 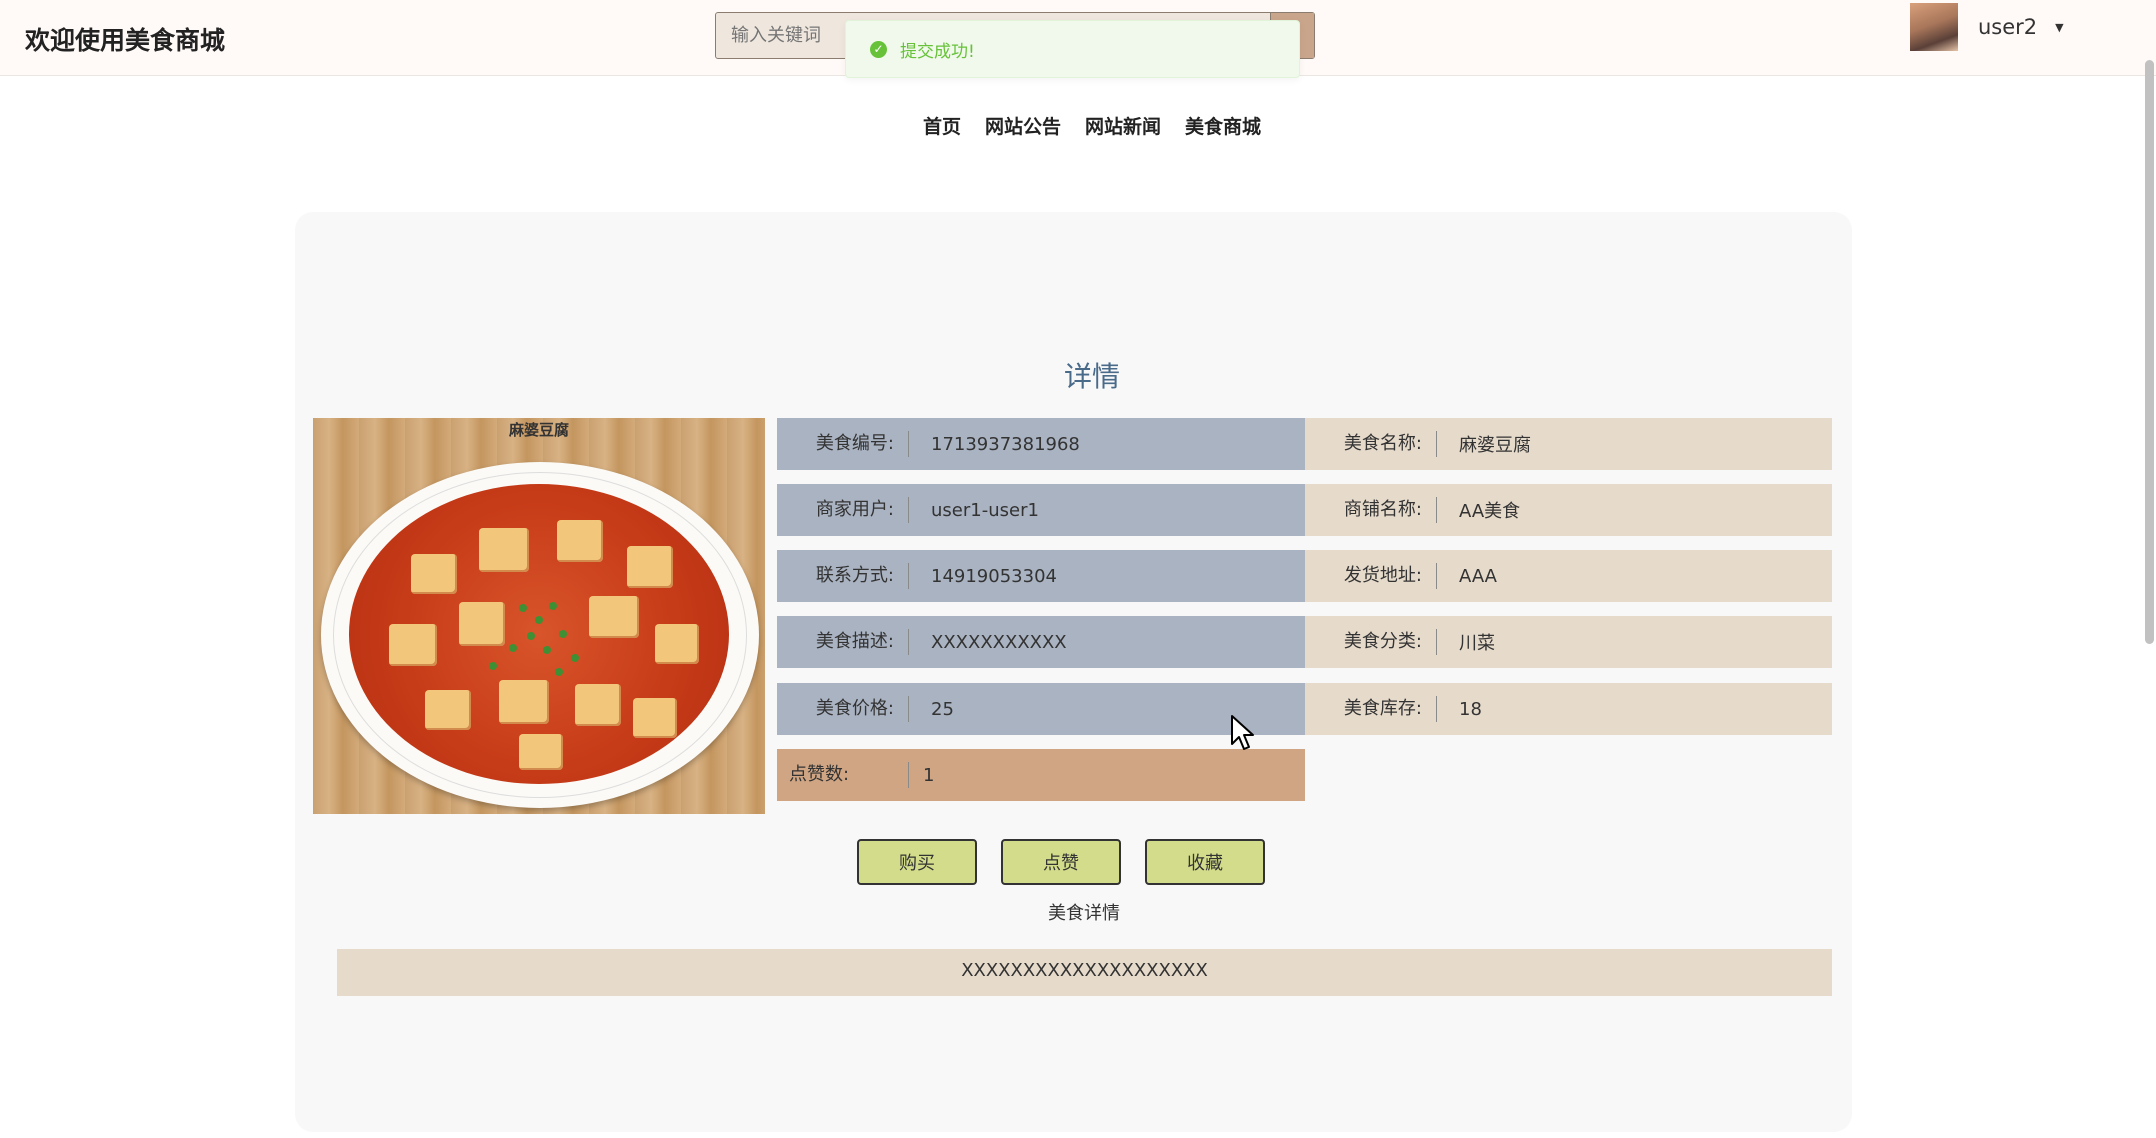 What do you see at coordinates (1371, 510) in the screenshot?
I see `field-label: 商铺名称:` at bounding box center [1371, 510].